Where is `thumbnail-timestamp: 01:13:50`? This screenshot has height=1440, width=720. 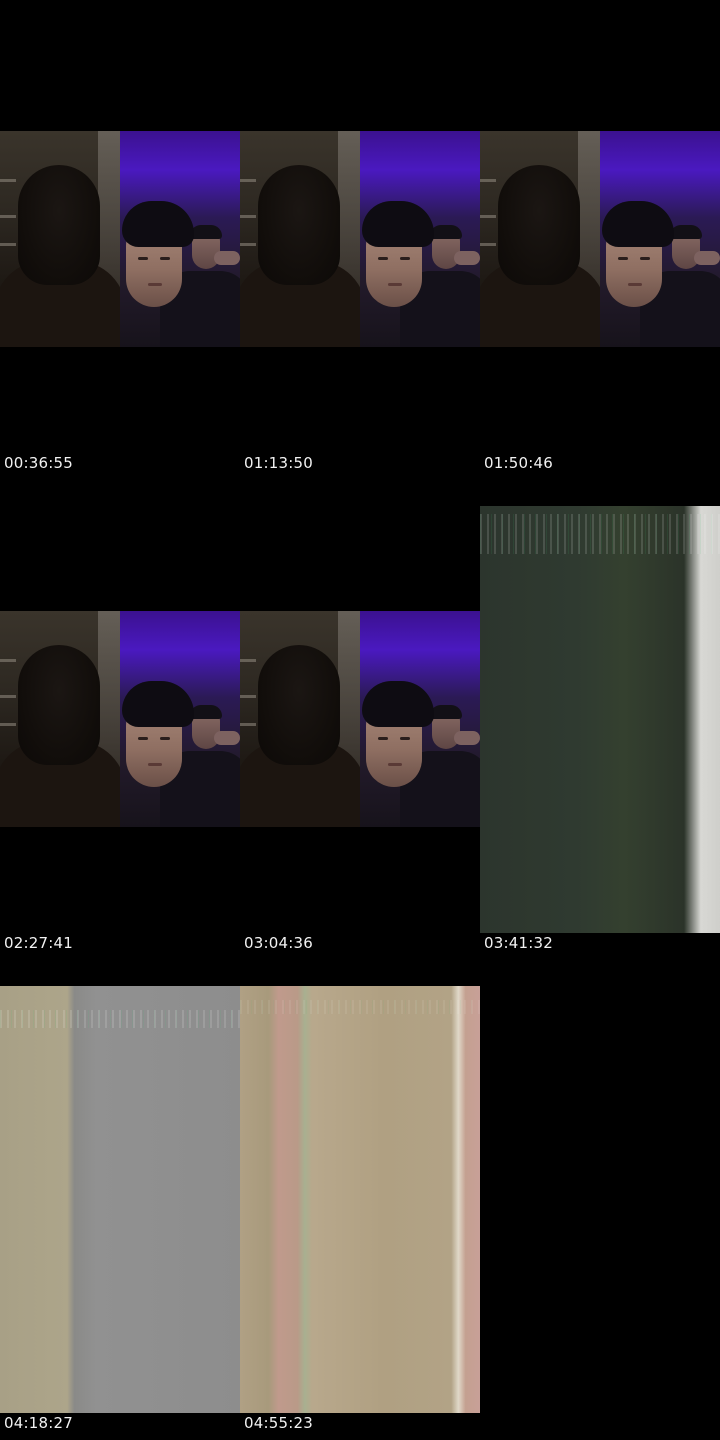
thumbnail-timestamp: 01:13:50 is located at coordinates (278, 463).